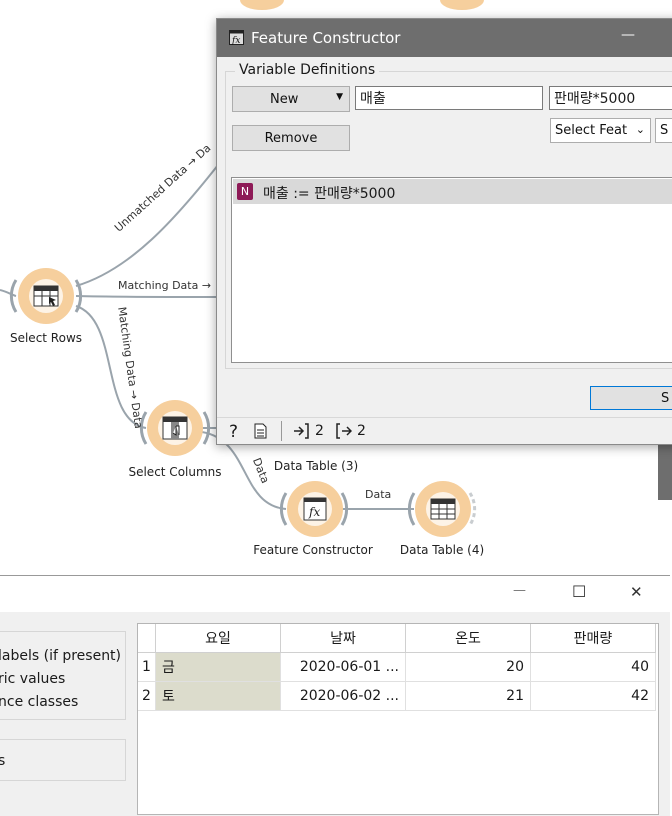 Image resolution: width=672 pixels, height=816 pixels. Describe the element at coordinates (444, 38) in the screenshot. I see `window-title-bar: fx Feature Constructor —` at that location.